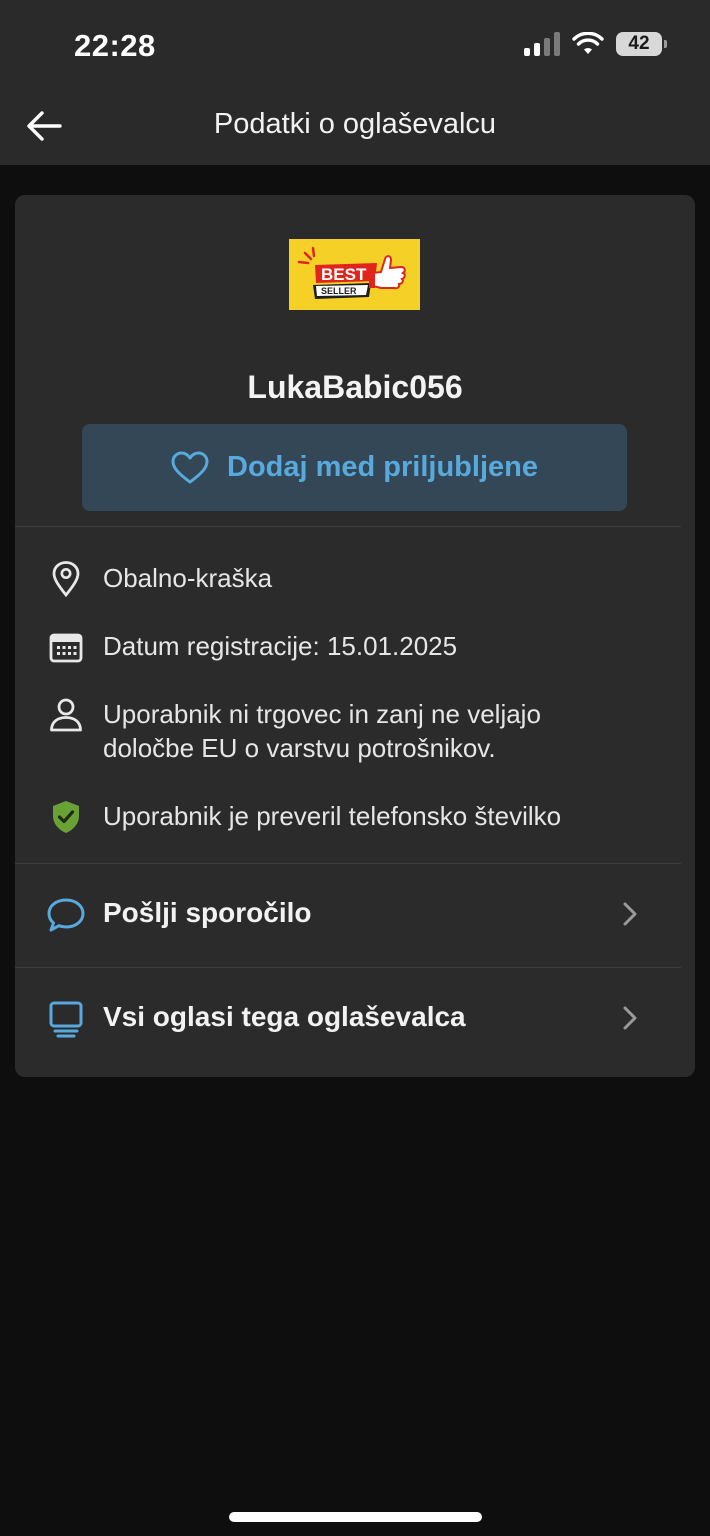  I want to click on battery-icon: 42, so click(641, 44).